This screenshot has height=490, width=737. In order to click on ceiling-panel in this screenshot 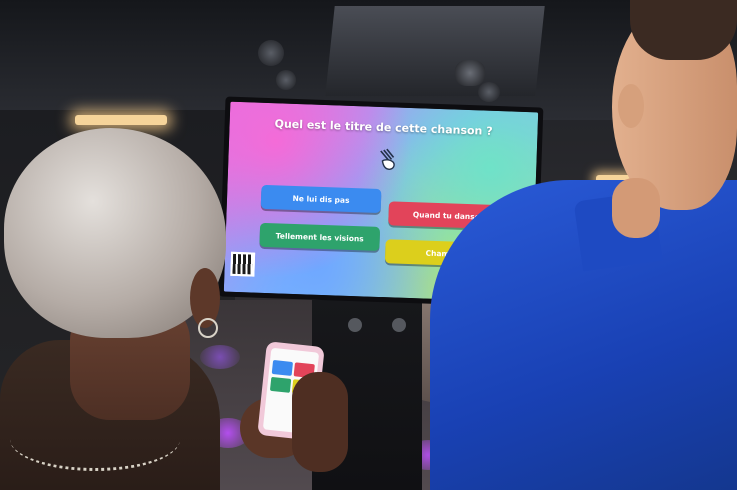, I will do `click(435, 51)`.